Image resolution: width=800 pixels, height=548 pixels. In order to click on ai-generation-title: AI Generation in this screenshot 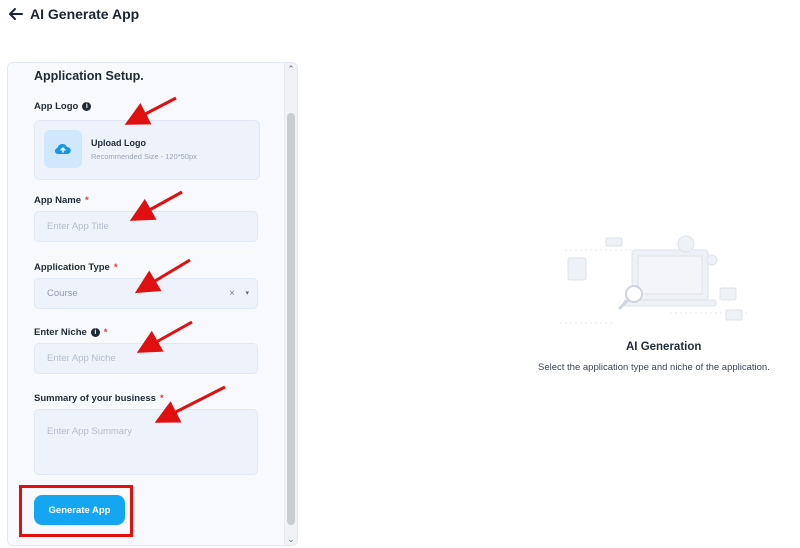, I will do `click(664, 347)`.